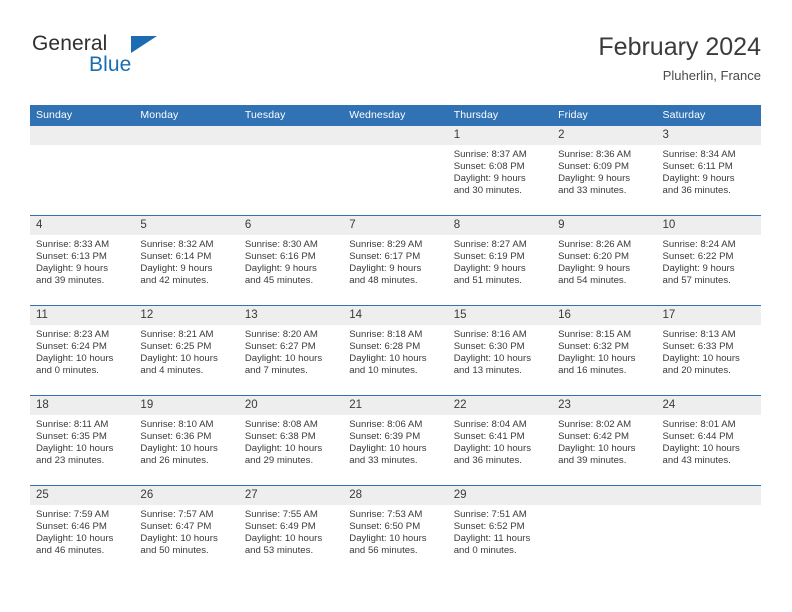 The width and height of the screenshot is (792, 612). What do you see at coordinates (291, 225) in the screenshot?
I see `day-number: 6` at bounding box center [291, 225].